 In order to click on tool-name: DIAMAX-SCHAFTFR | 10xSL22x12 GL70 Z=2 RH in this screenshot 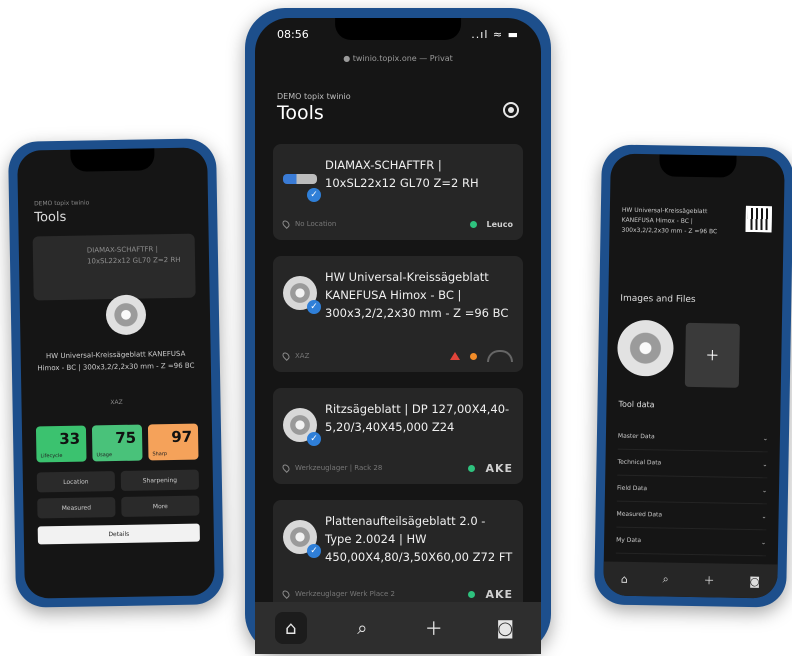, I will do `click(402, 174)`.